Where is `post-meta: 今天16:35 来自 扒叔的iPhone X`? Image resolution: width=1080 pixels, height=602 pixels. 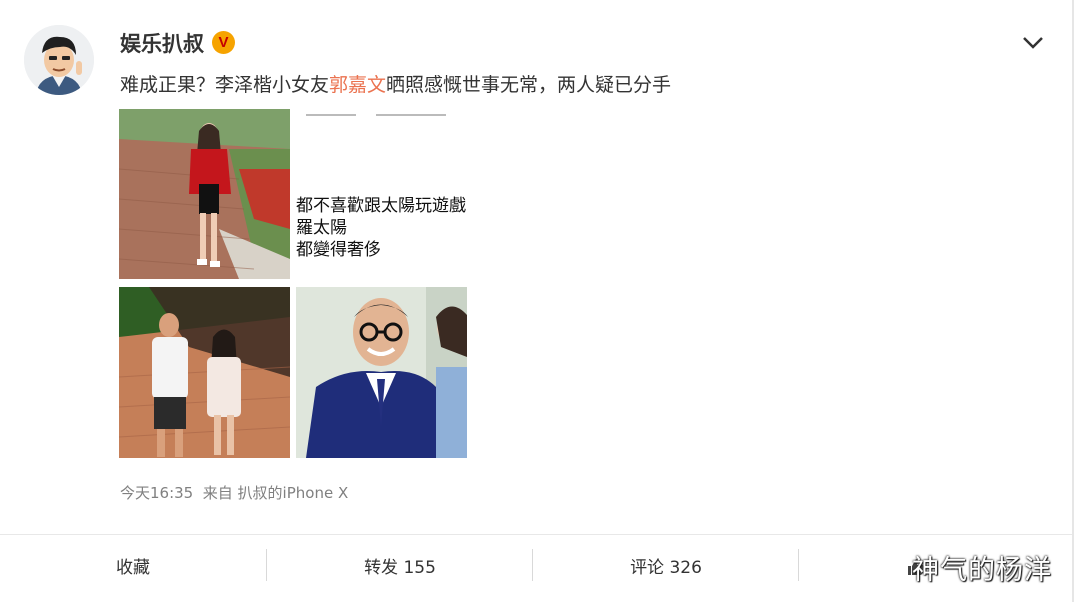
post-meta: 今天16:35 来自 扒叔的iPhone X is located at coordinates (234, 492).